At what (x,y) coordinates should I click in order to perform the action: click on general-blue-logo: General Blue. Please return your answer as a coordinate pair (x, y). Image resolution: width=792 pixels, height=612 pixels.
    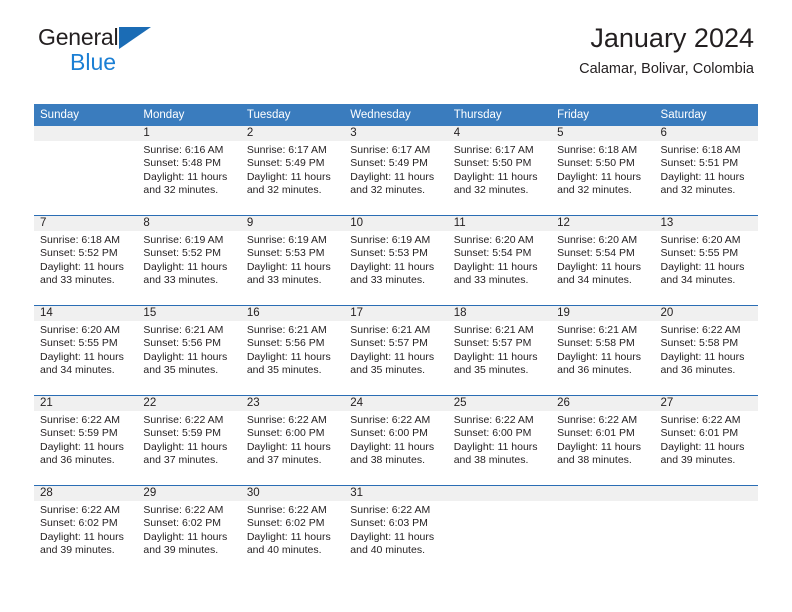
    Looking at the image, I should click on (95, 49).